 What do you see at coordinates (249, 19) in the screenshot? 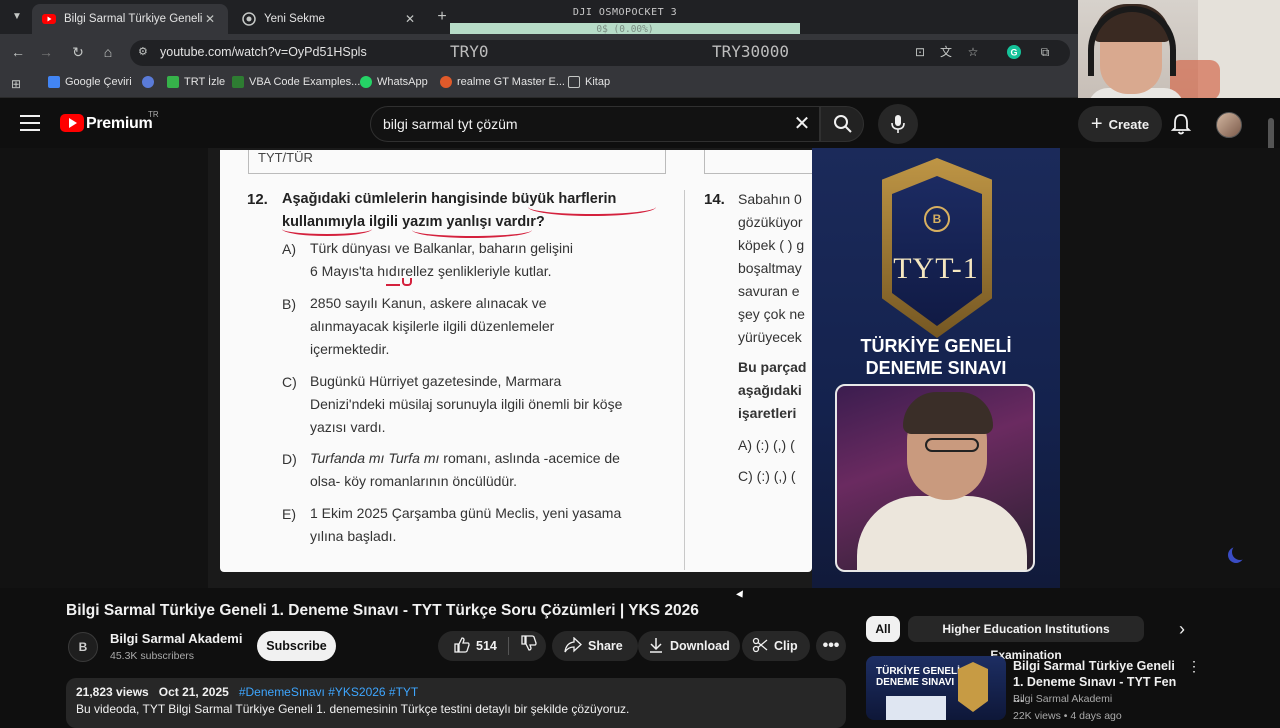
I see `chrome-icon` at bounding box center [249, 19].